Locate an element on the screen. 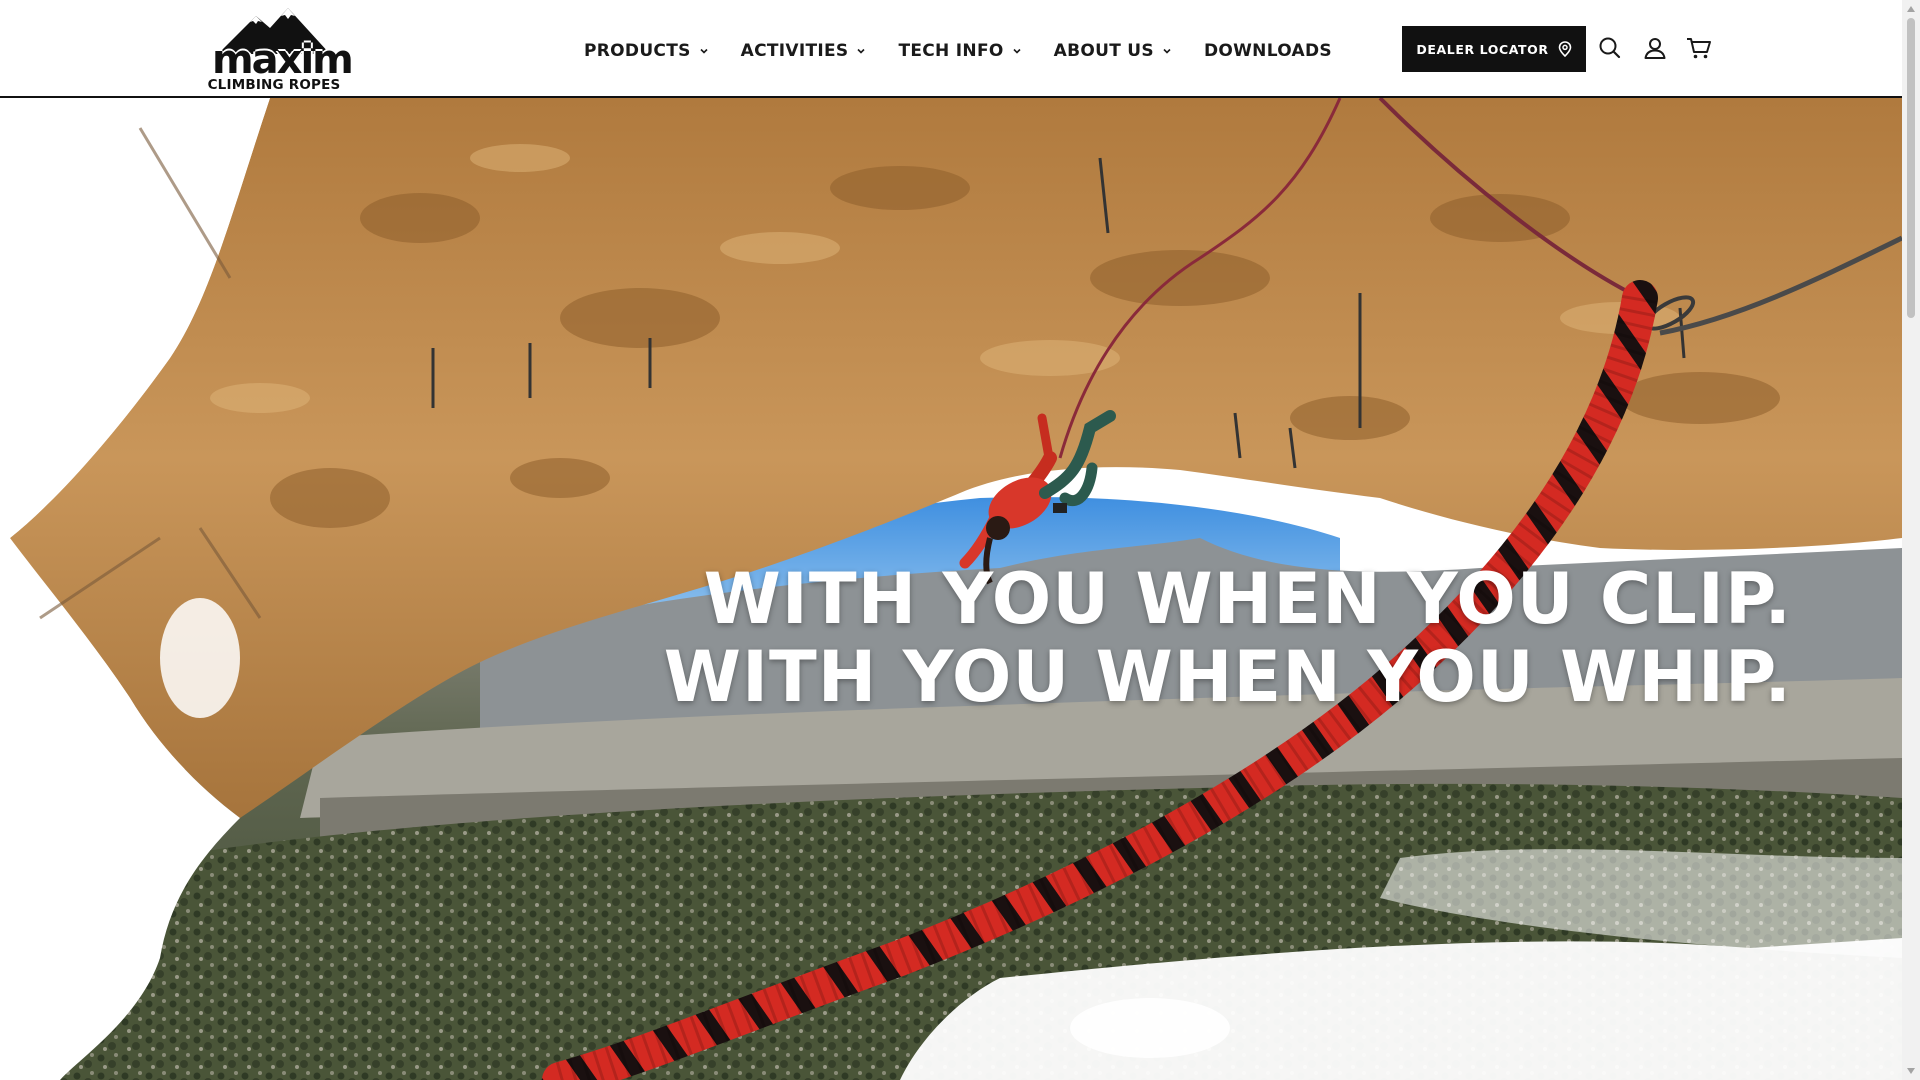 The height and width of the screenshot is (1080, 1920). logo-wordmark: maxim is located at coordinates (283, 60).